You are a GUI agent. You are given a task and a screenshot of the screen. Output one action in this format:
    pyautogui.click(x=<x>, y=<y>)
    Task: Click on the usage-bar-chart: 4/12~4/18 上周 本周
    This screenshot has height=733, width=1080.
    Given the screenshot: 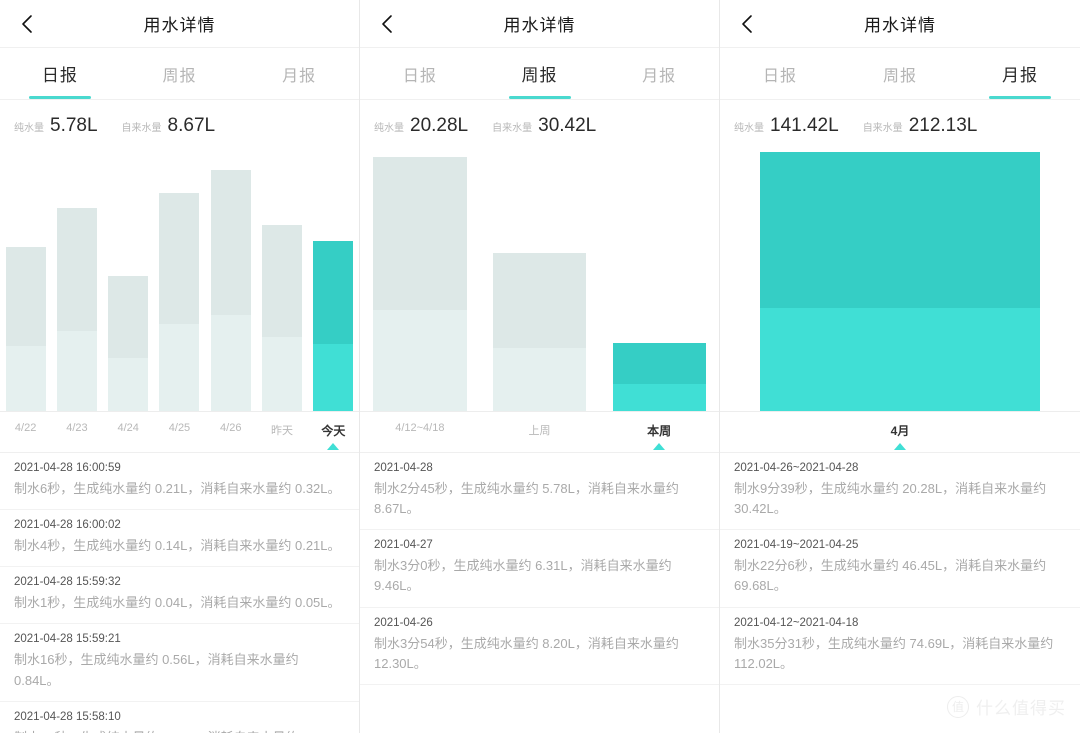 What is the action you would take?
    pyautogui.click(x=539, y=302)
    